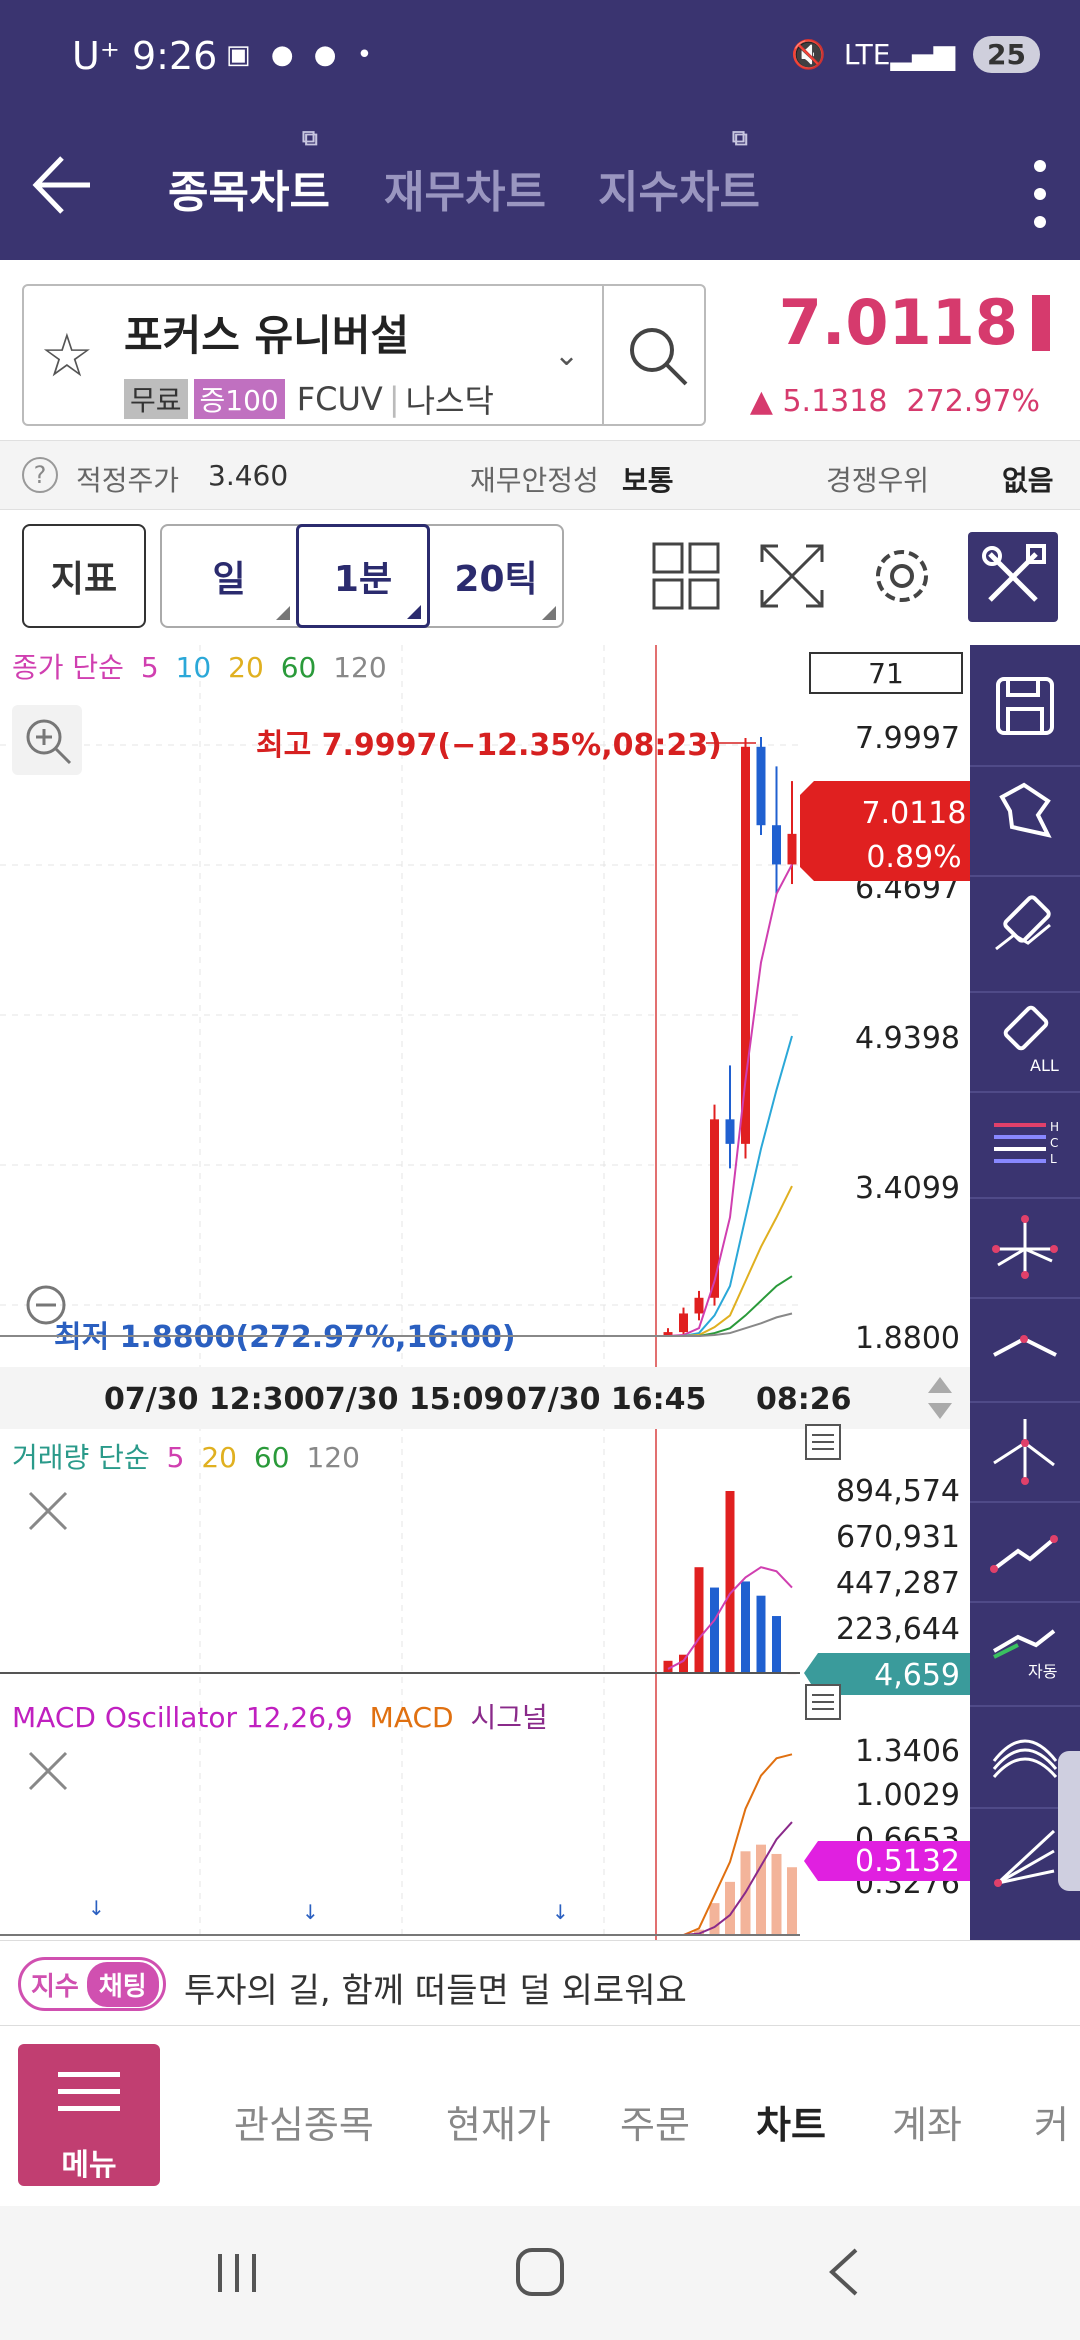  Describe the element at coordinates (229, 576) in the screenshot. I see `period-day-button: 일` at that location.